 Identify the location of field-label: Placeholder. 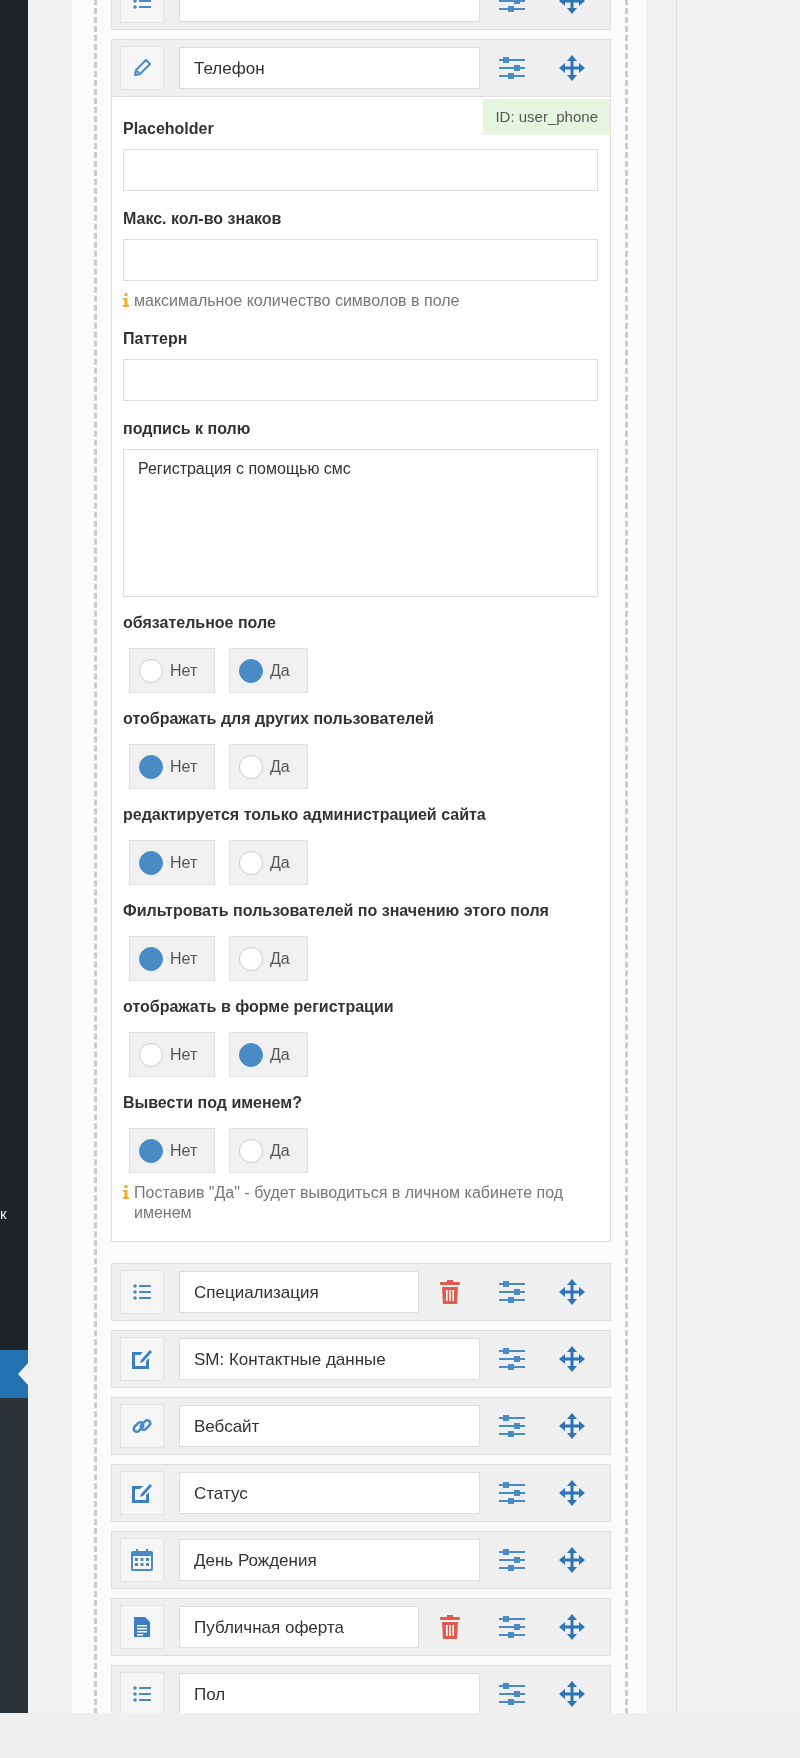
(168, 129).